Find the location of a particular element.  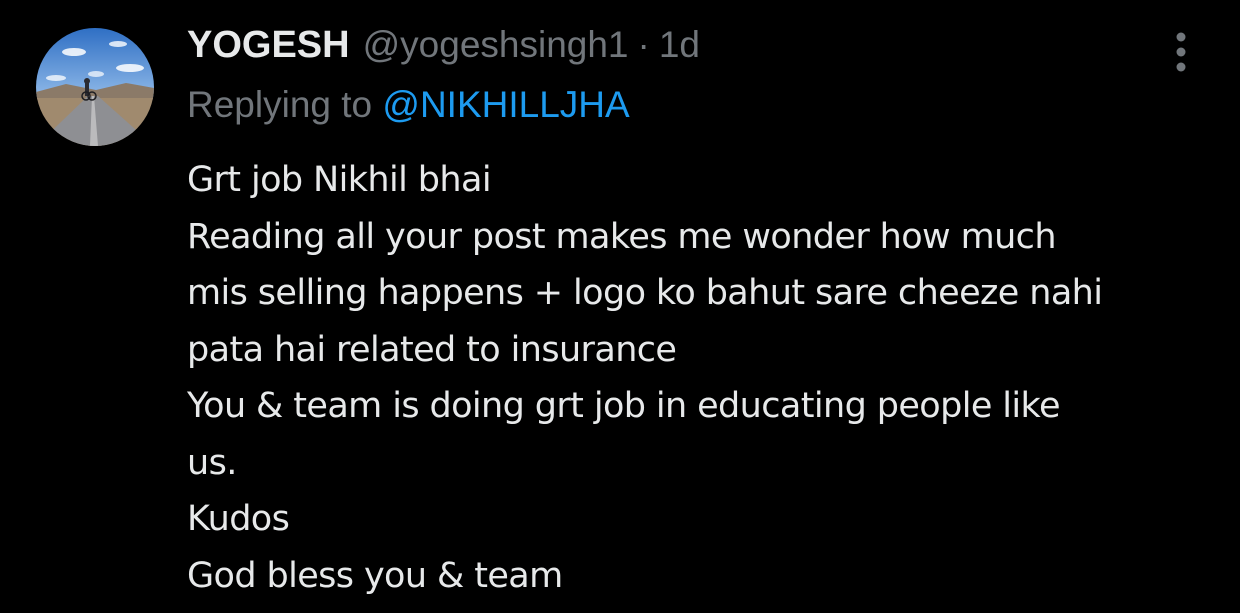

tweet-text-line: us. is located at coordinates (212, 462).